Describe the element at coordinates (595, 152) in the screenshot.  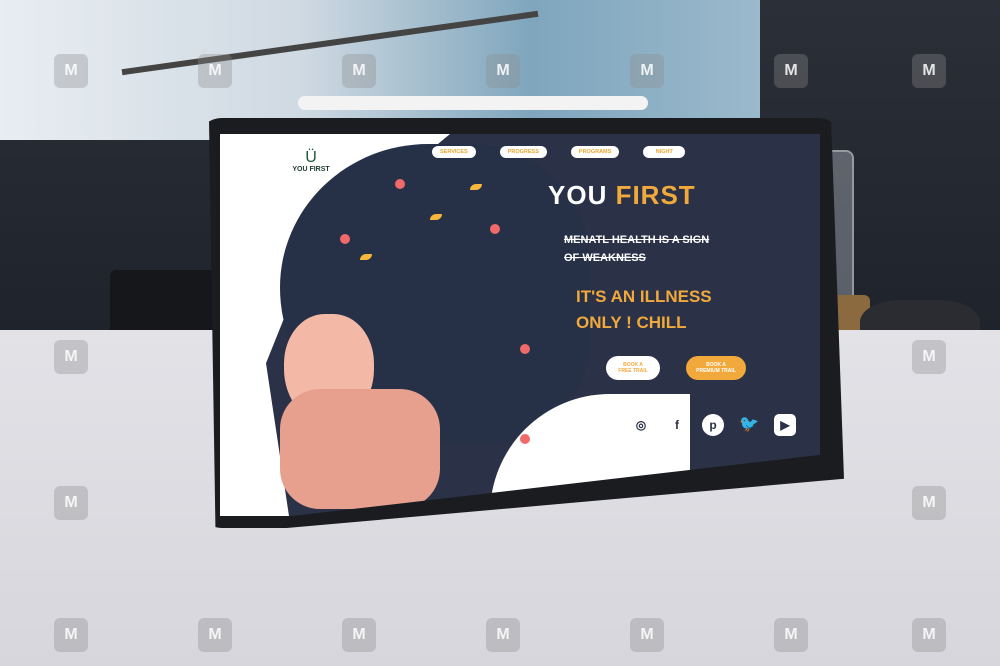
I see `nav-programs: PROGRAMS` at that location.